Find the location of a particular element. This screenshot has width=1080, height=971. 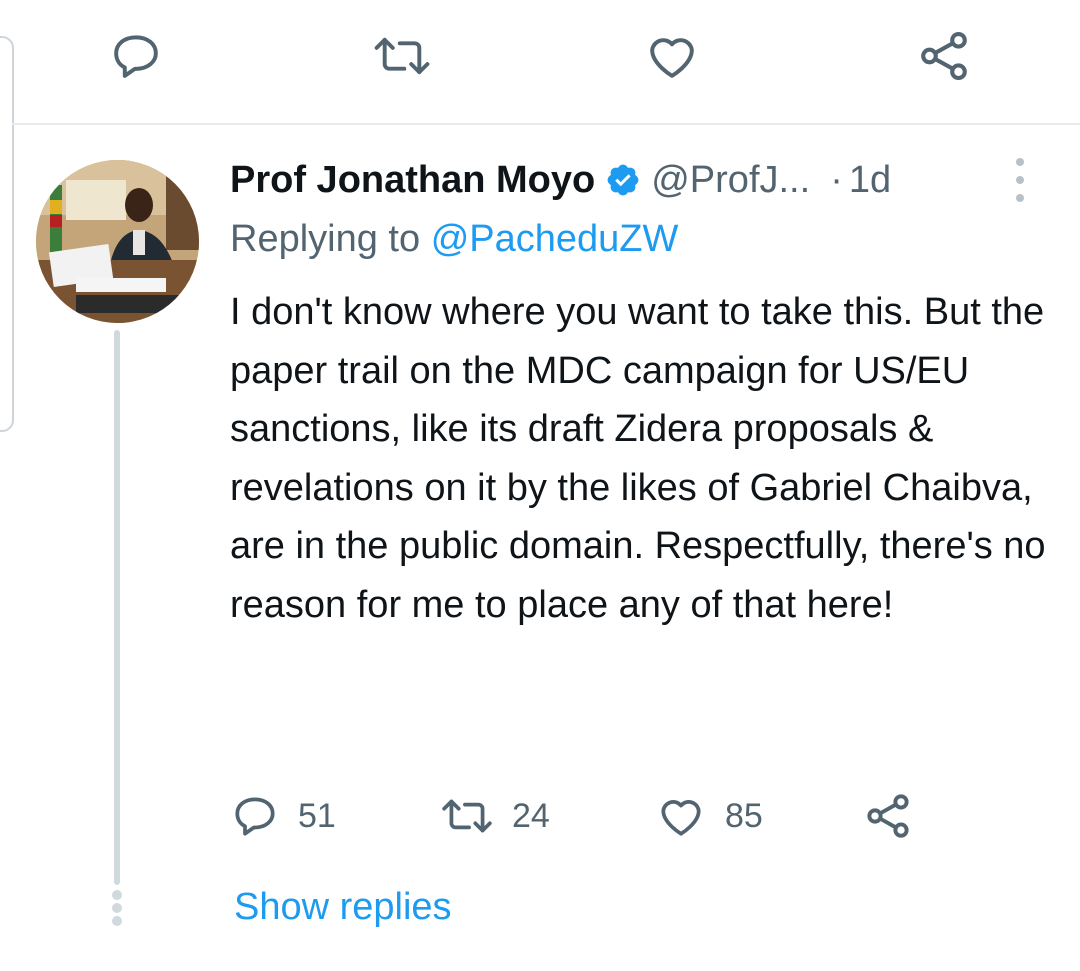

avatar is located at coordinates (117, 241).